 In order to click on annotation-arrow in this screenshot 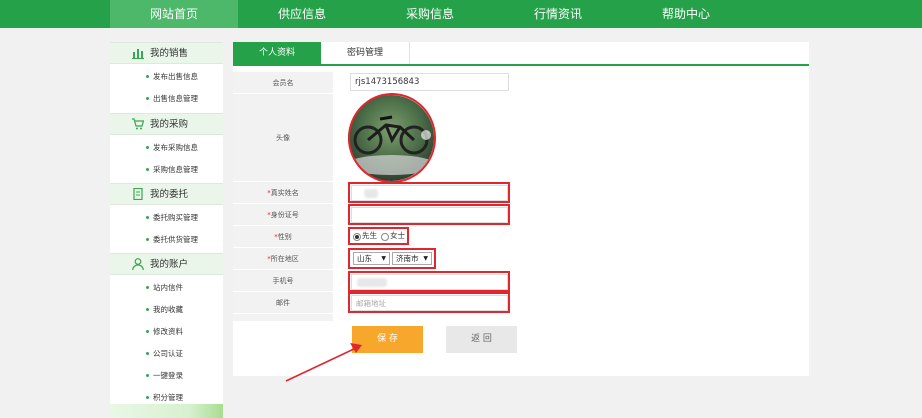, I will do `click(323, 362)`.